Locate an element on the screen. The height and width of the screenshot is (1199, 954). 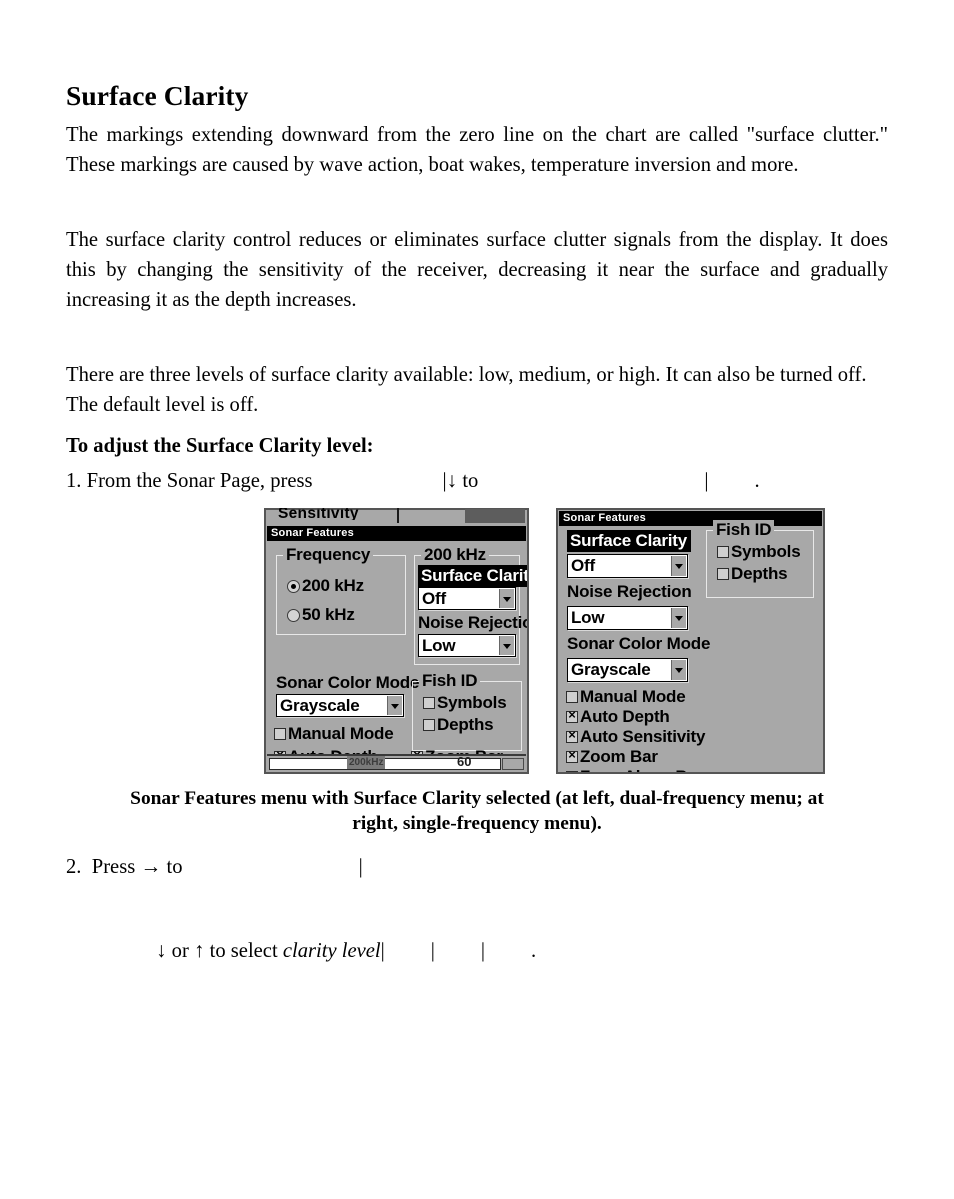
checkbox-symbols-right: Symbols is located at coordinates (759, 551).